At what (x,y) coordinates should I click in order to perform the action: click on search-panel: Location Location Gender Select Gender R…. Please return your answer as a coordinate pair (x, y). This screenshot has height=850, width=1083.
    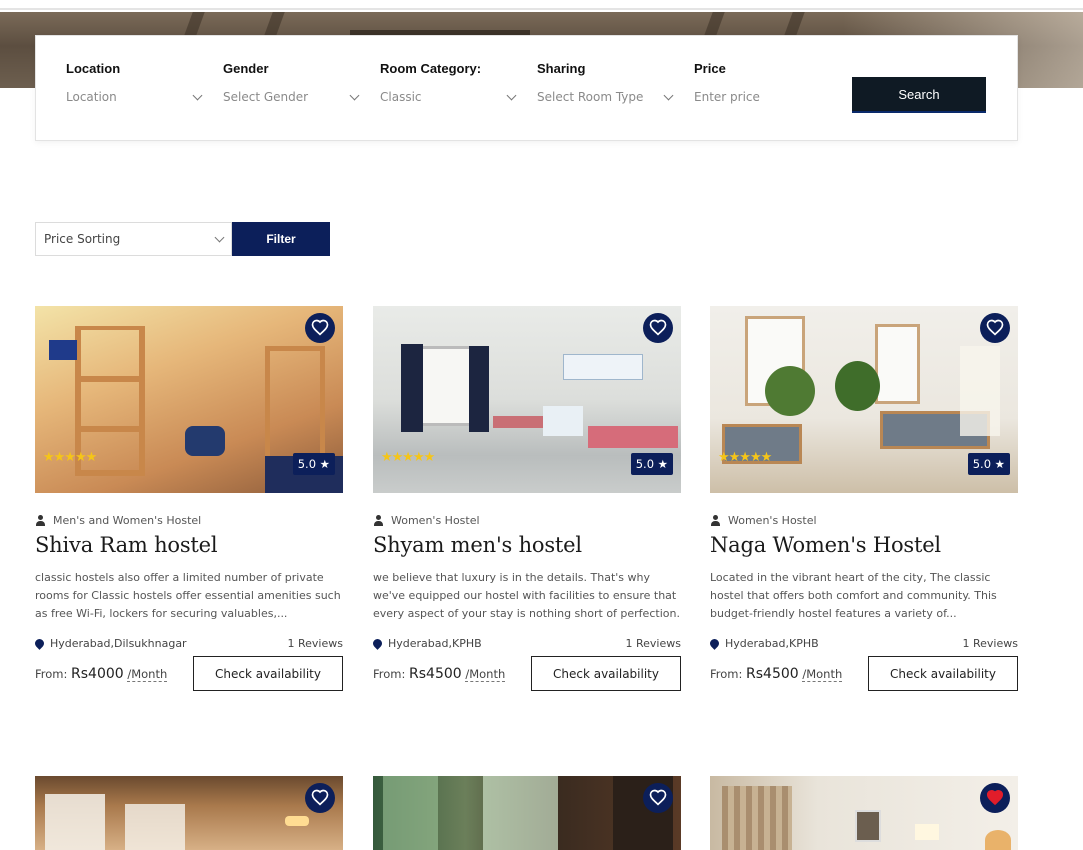
    Looking at the image, I should click on (526, 88).